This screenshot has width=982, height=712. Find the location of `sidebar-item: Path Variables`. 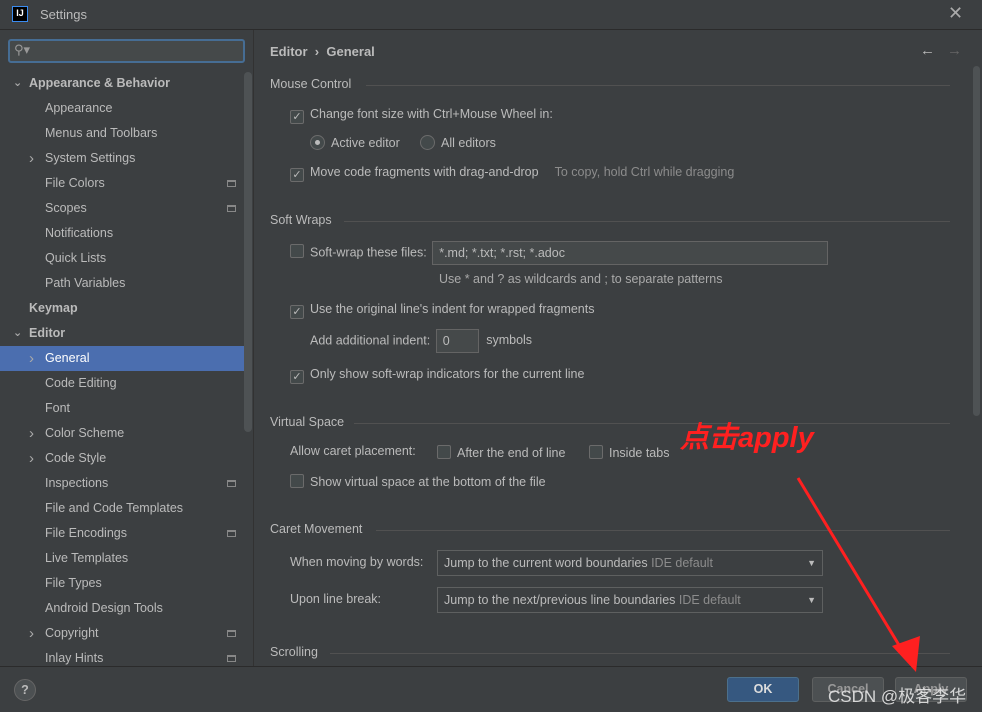

sidebar-item: Path Variables is located at coordinates (126, 283).